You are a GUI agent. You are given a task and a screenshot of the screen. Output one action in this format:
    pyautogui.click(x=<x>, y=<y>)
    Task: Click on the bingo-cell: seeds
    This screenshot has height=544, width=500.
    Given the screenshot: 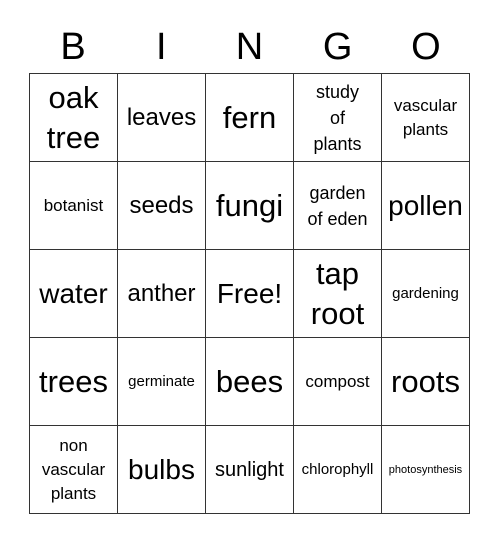 What is the action you would take?
    pyautogui.click(x=162, y=206)
    